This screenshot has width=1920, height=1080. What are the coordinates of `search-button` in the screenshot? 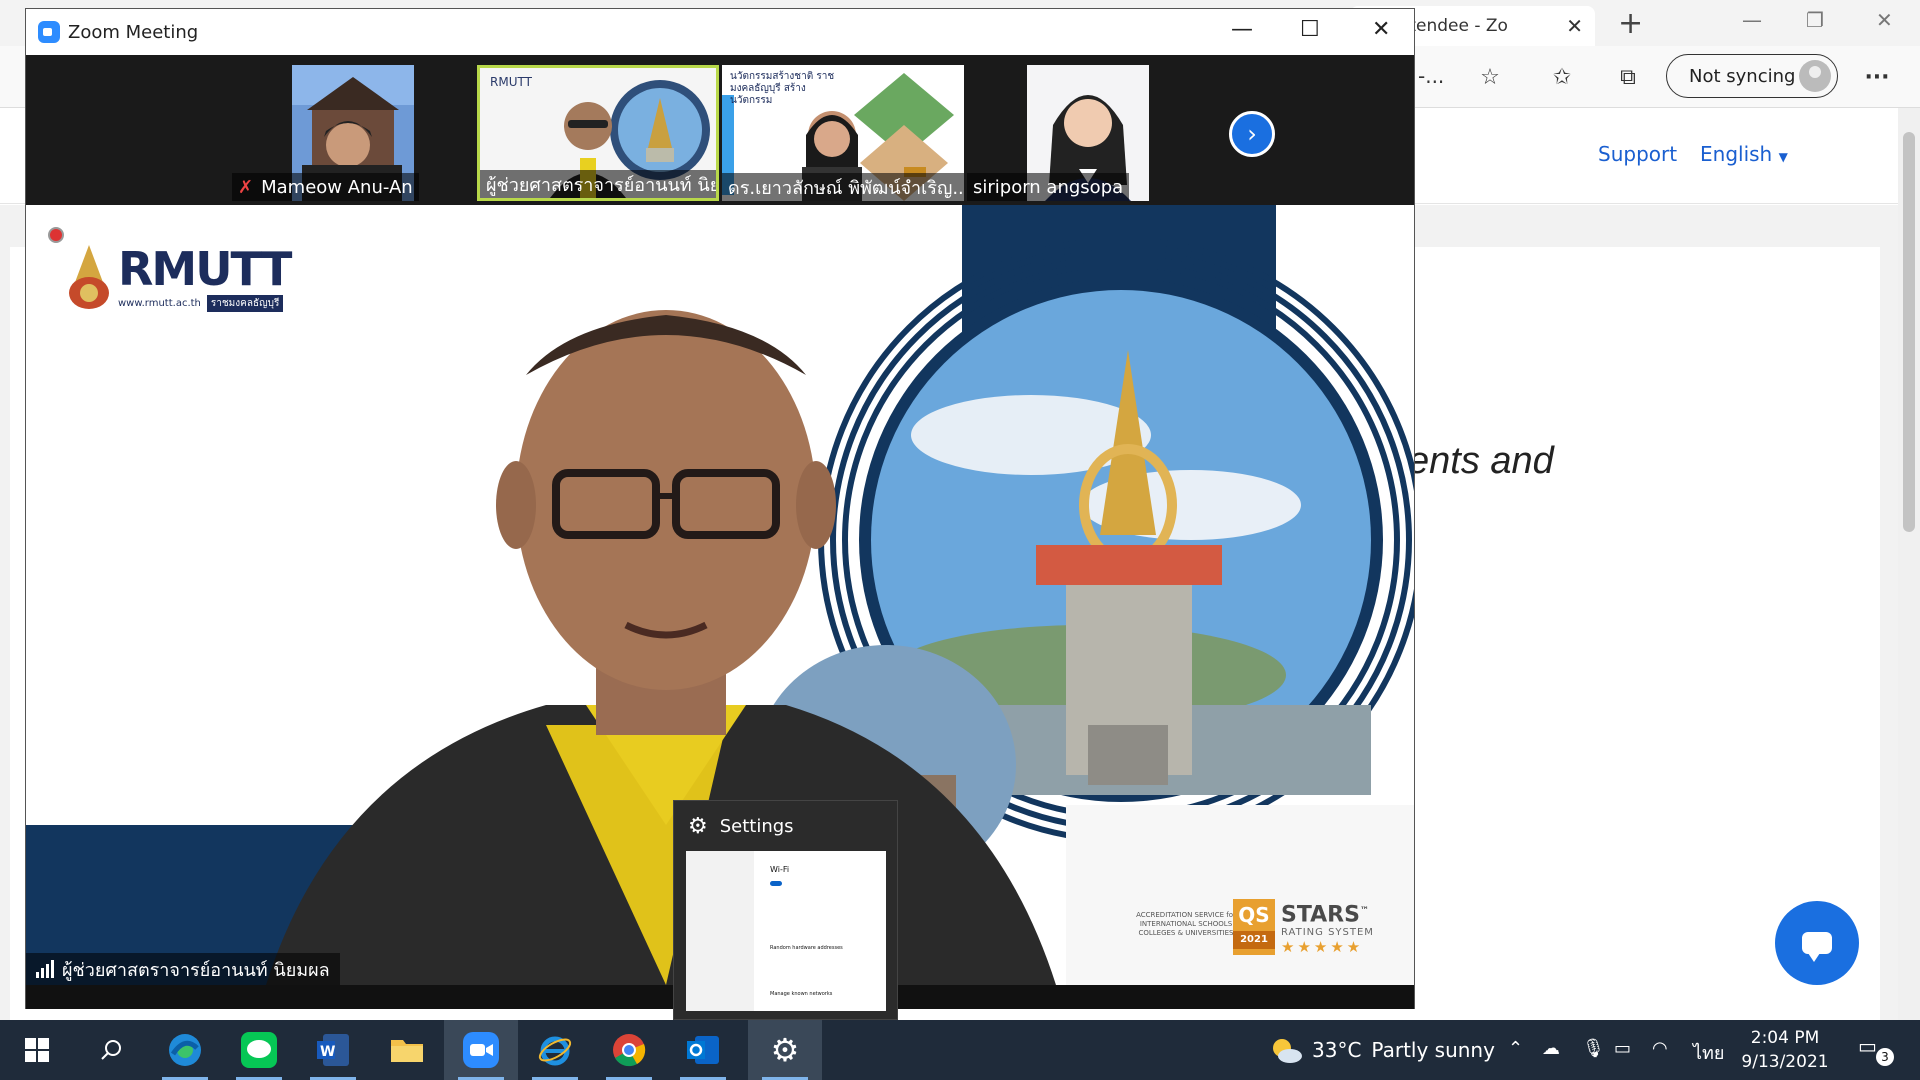 It's located at (111, 1050).